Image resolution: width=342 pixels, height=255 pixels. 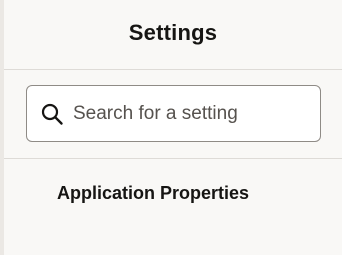 What do you see at coordinates (173, 32) in the screenshot?
I see `panel-title: Settings` at bounding box center [173, 32].